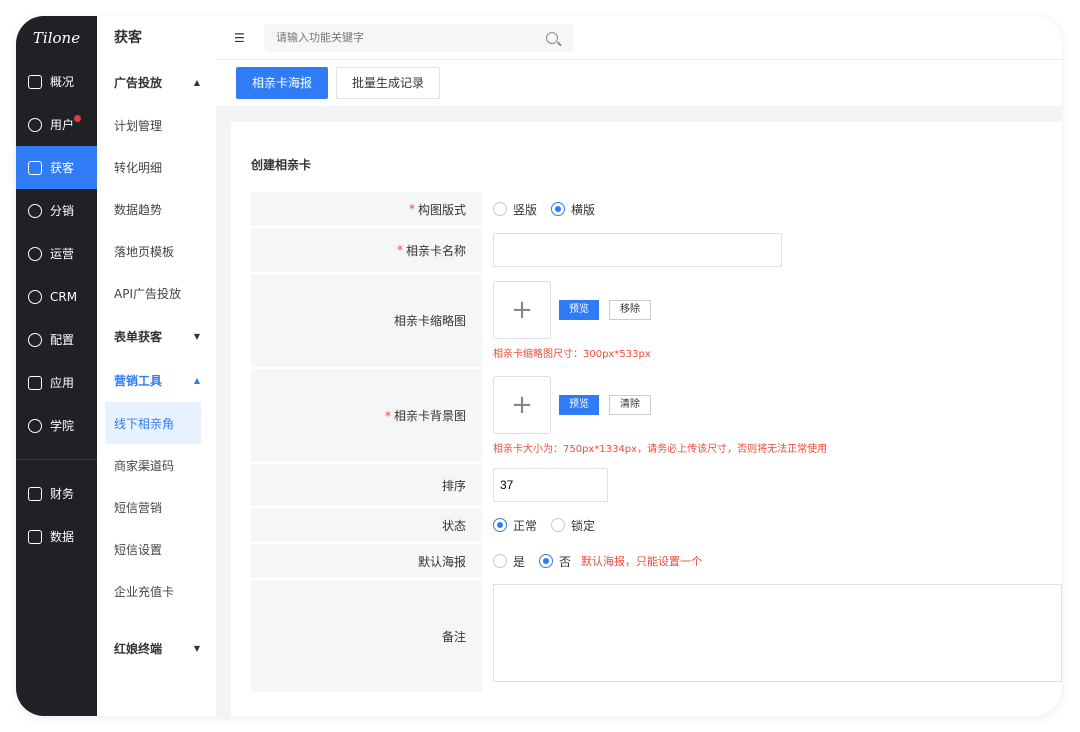  Describe the element at coordinates (35, 296) in the screenshot. I see `crm-icon` at that location.